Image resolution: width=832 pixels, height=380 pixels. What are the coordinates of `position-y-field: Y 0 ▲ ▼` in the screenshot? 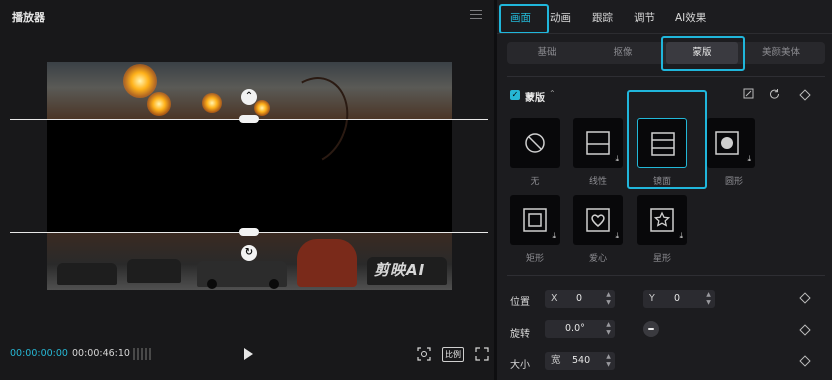 It's located at (679, 299).